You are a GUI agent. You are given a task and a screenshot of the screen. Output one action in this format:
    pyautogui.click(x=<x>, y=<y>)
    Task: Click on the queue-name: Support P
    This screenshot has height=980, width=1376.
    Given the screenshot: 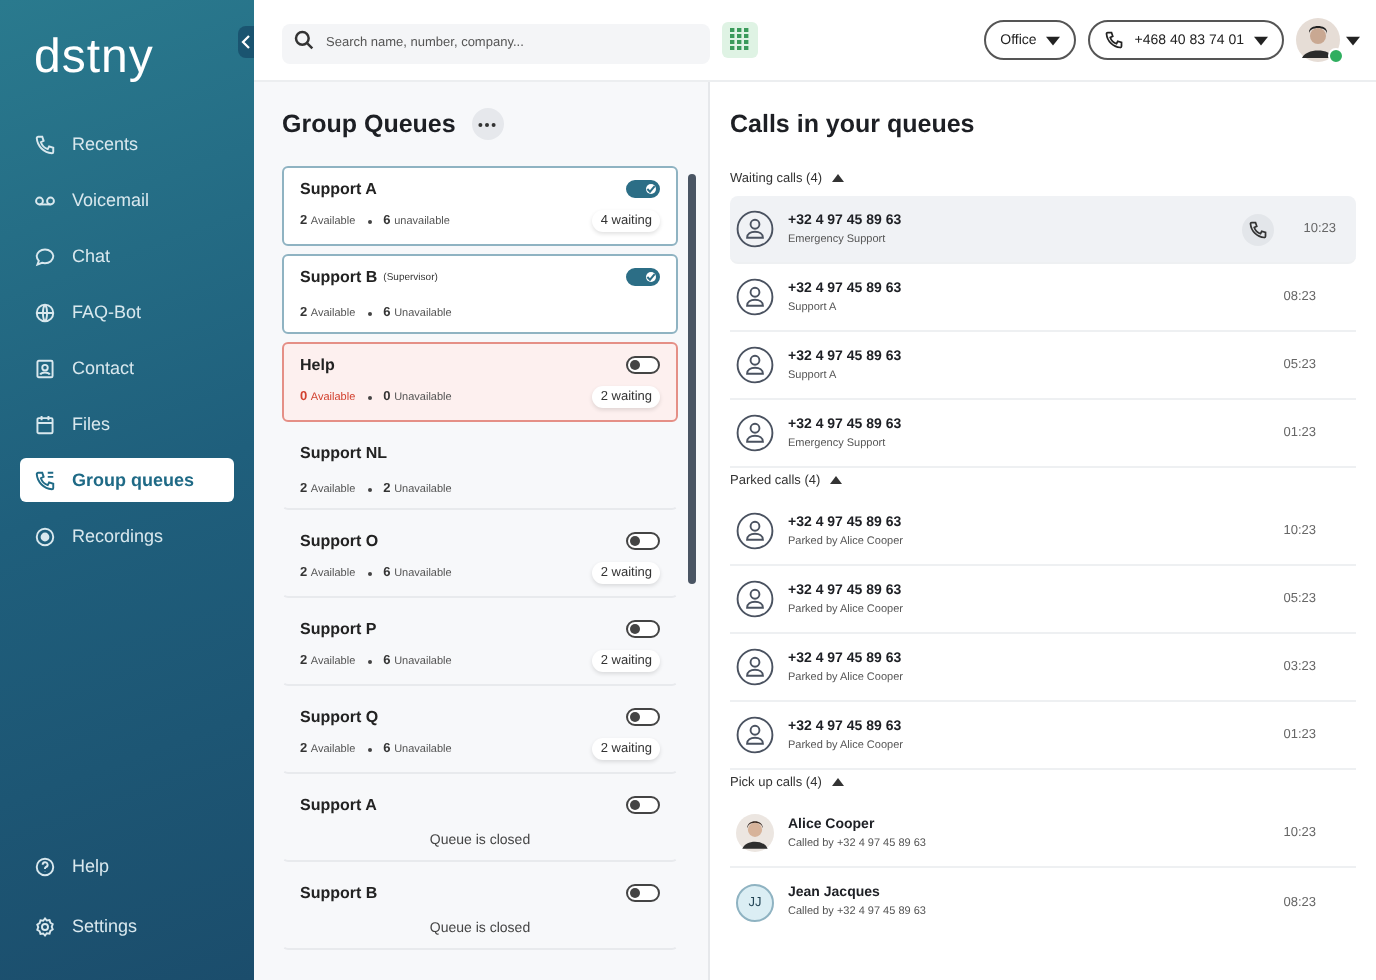 What is the action you would take?
    pyautogui.click(x=338, y=629)
    